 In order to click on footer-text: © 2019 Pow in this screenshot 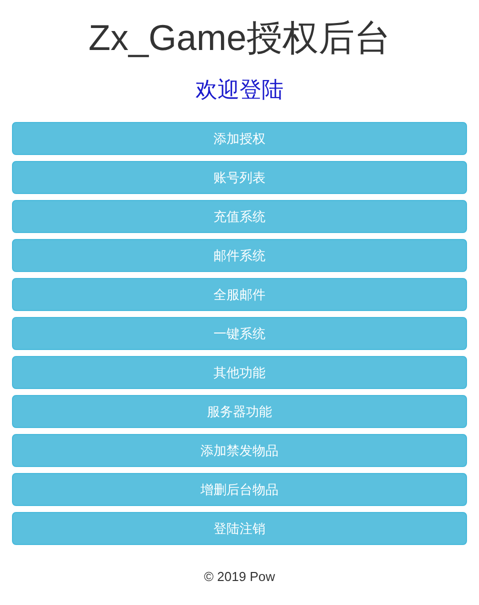, I will do `click(239, 577)`.